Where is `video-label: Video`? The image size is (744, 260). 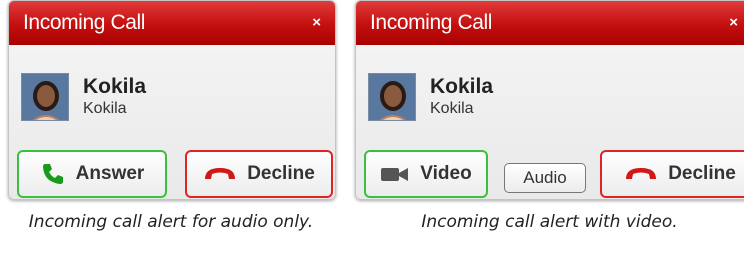
video-label: Video is located at coordinates (446, 173).